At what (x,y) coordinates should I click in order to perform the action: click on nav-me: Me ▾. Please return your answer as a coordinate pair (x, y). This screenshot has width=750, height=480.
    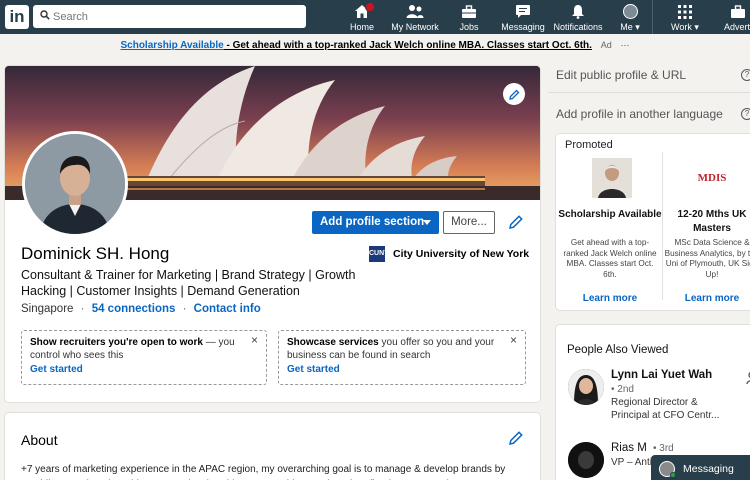
    Looking at the image, I should click on (630, 18).